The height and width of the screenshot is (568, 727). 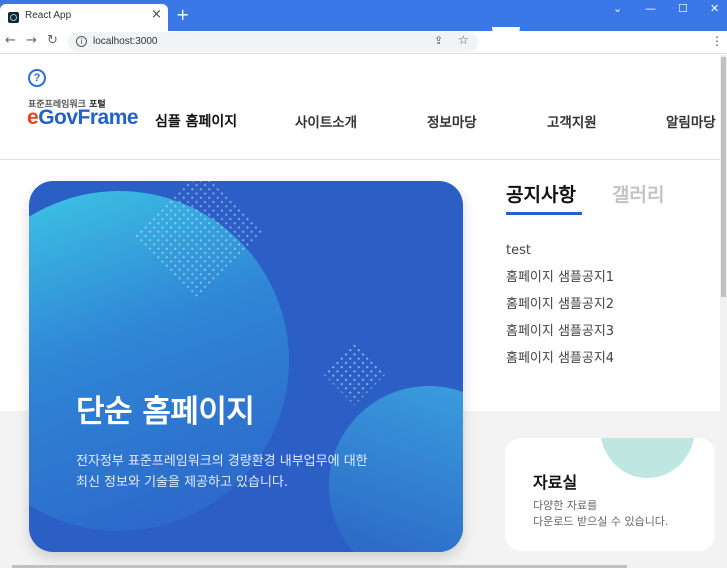 I want to click on react-icon, so click(x=13, y=17).